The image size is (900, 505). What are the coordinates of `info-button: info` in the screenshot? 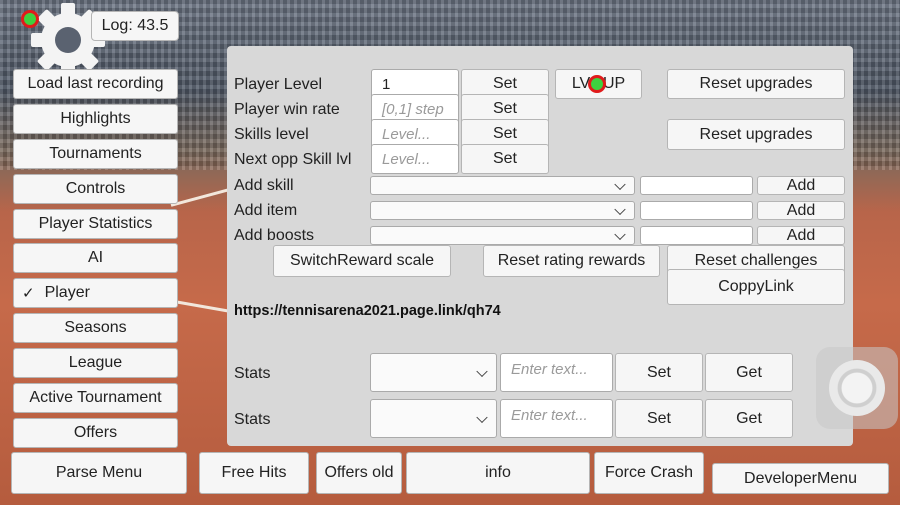 It's located at (498, 473).